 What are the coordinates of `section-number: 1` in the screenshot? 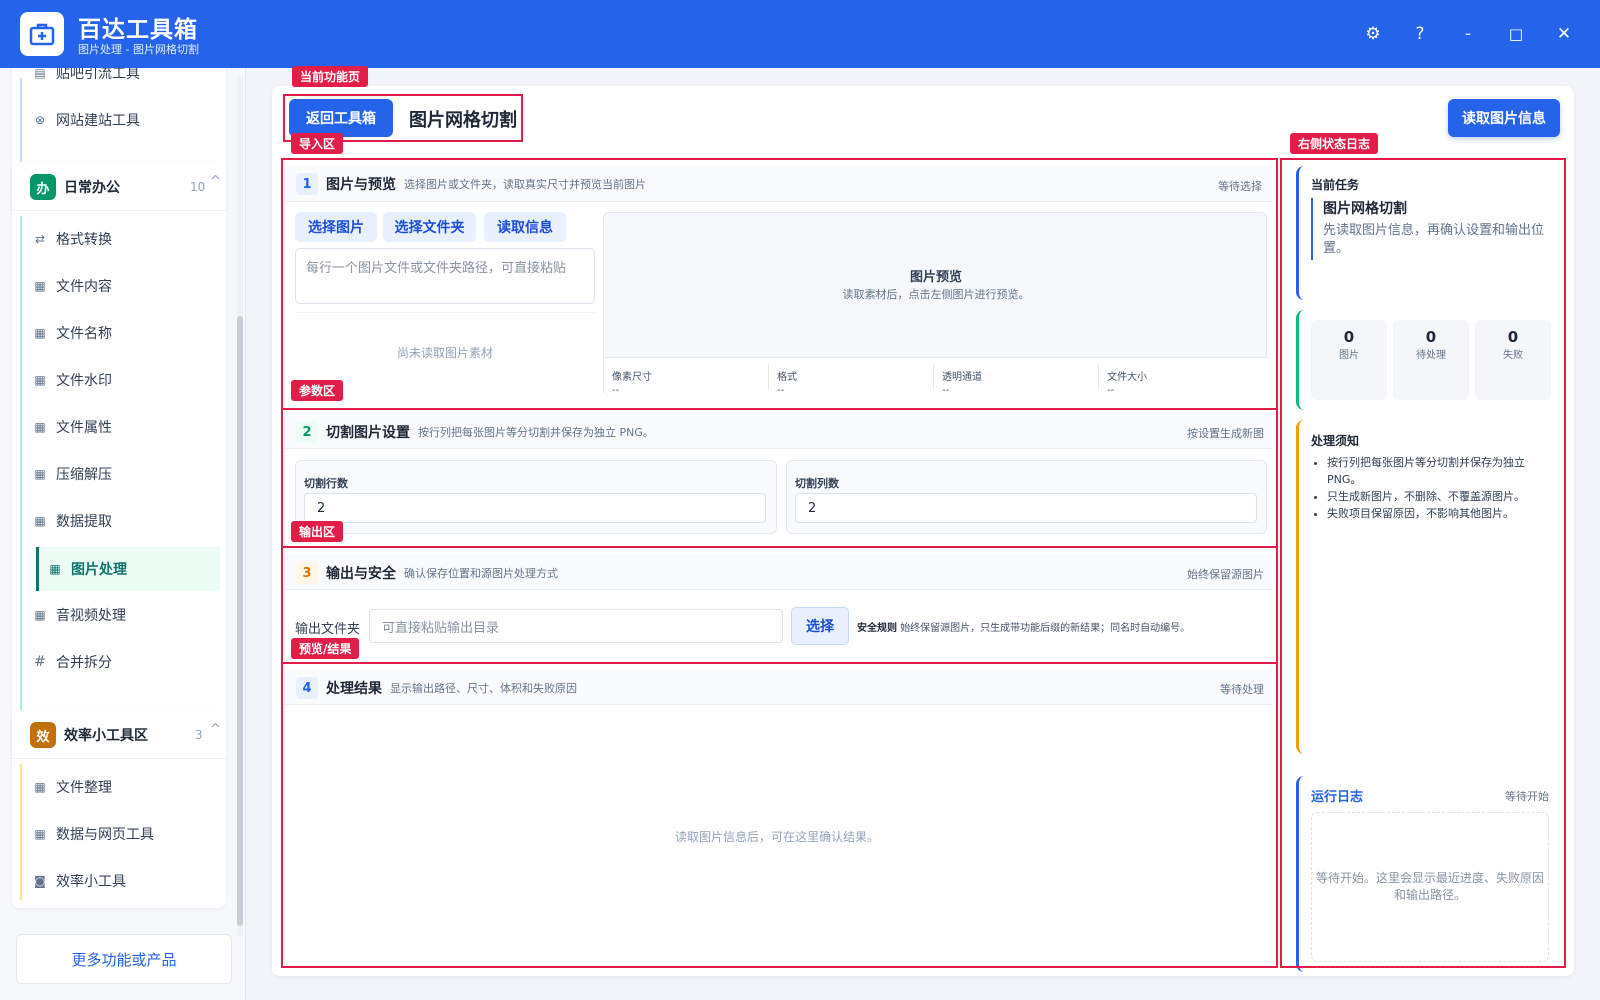 It's located at (307, 184).